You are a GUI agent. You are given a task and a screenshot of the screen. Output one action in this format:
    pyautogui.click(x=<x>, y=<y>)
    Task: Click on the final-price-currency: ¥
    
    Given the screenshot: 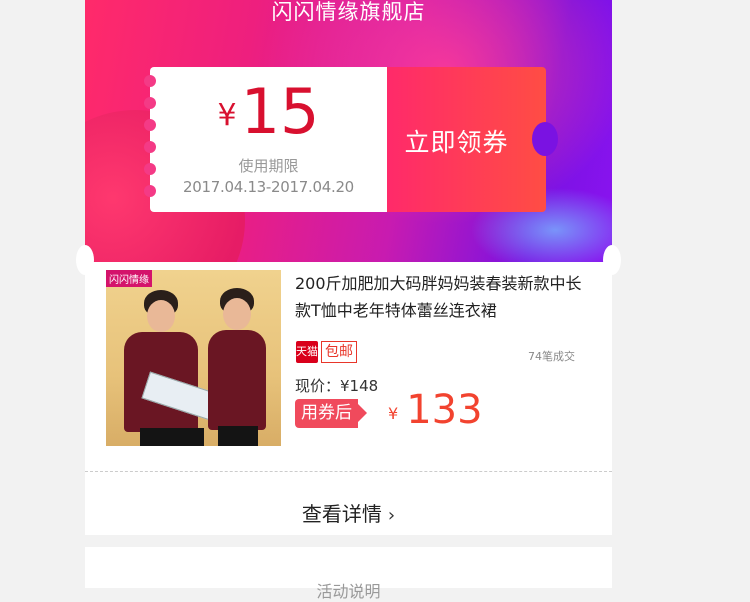 What is the action you would take?
    pyautogui.click(x=393, y=413)
    